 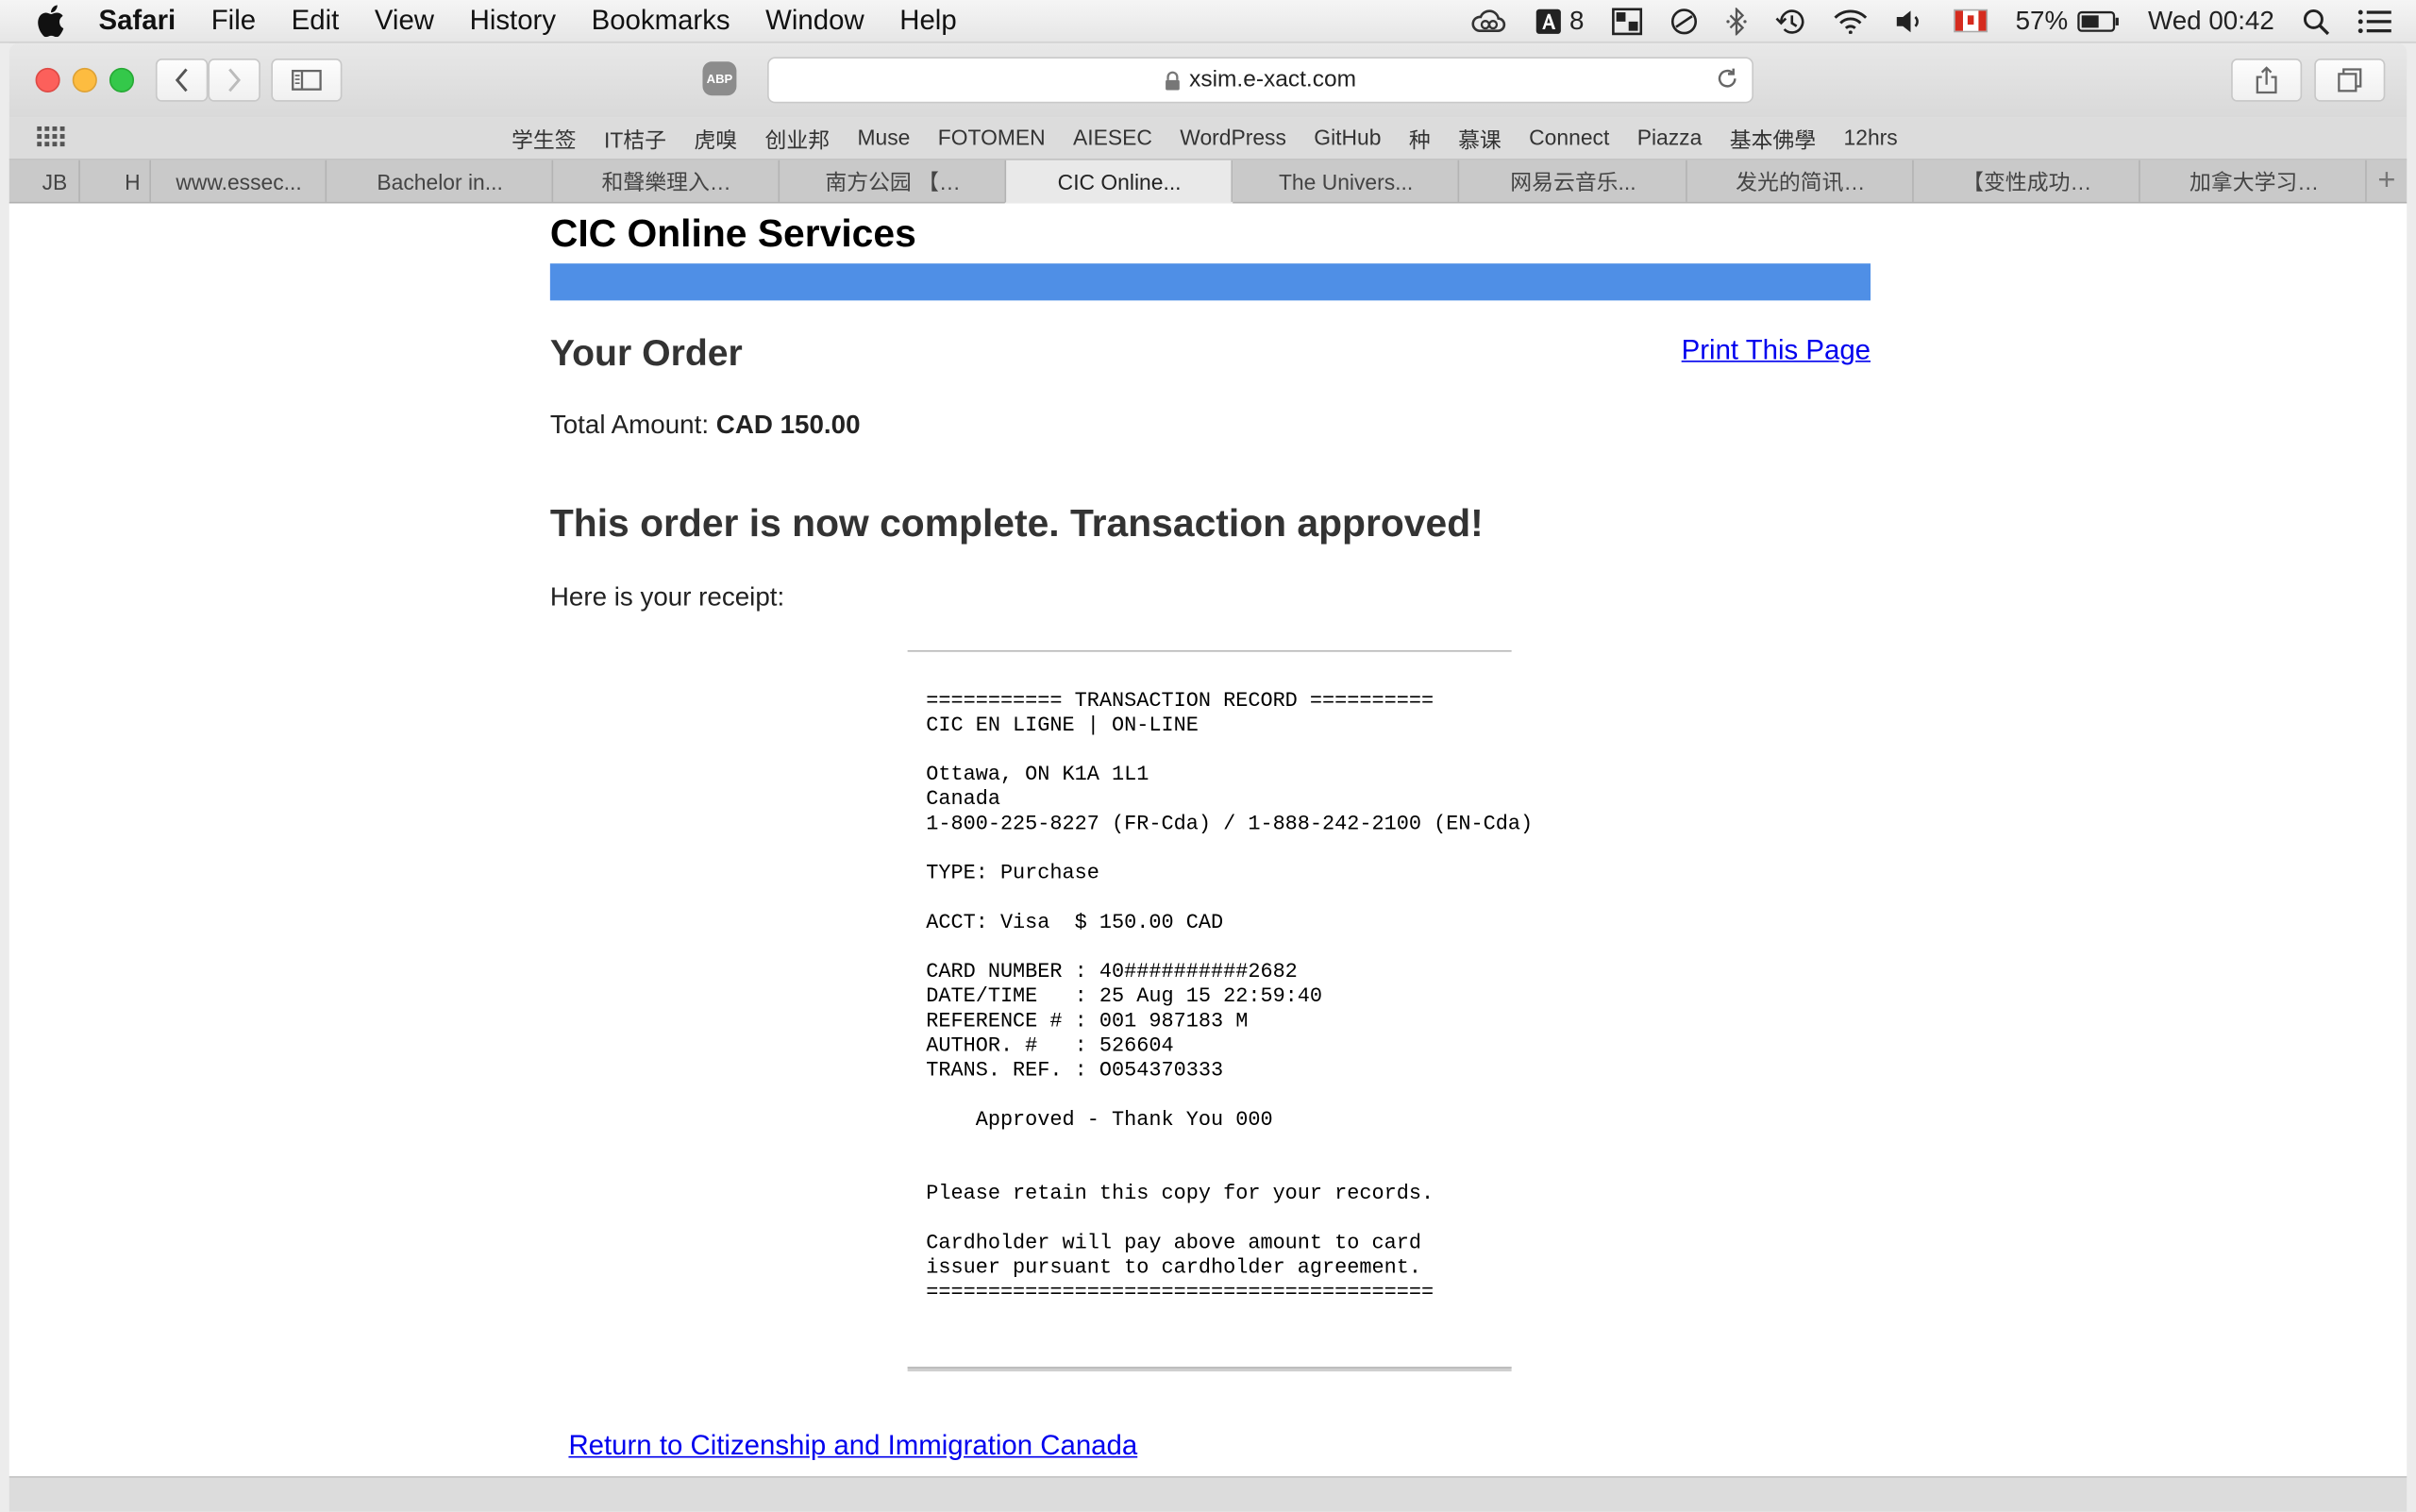 I want to click on forward-button, so click(x=234, y=80).